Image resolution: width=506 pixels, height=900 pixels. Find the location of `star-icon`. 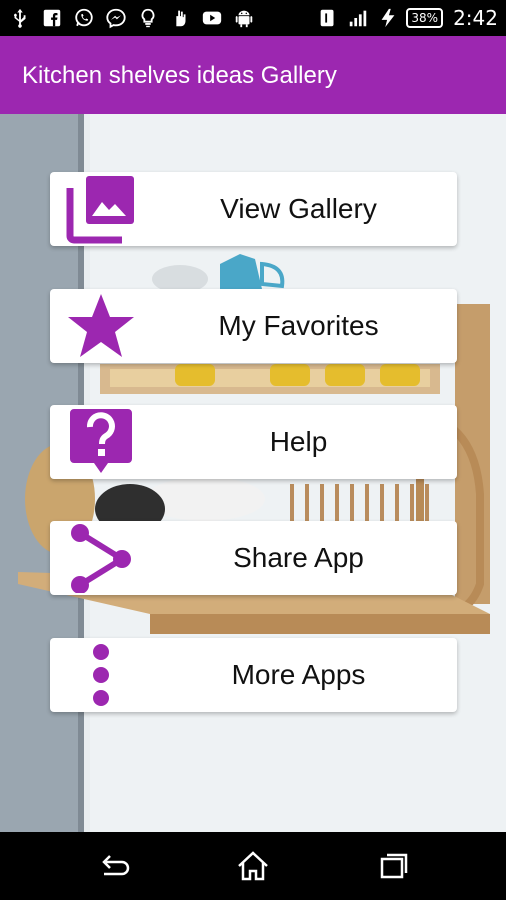

star-icon is located at coordinates (101, 326).